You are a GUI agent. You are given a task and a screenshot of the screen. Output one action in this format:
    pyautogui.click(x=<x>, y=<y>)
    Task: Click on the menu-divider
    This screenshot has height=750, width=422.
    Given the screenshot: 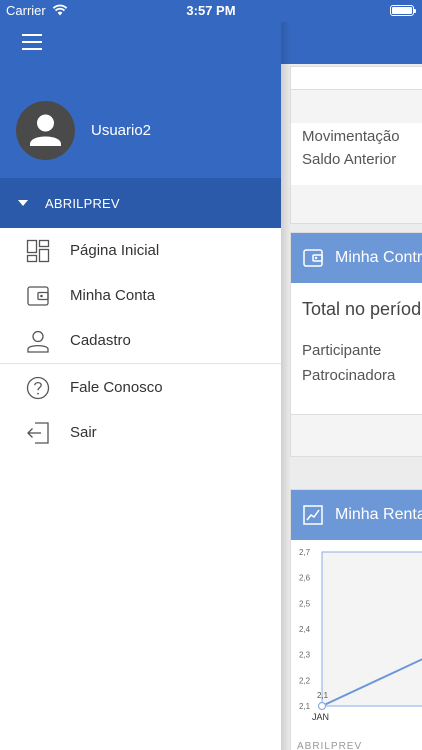 What is the action you would take?
    pyautogui.click(x=140, y=363)
    